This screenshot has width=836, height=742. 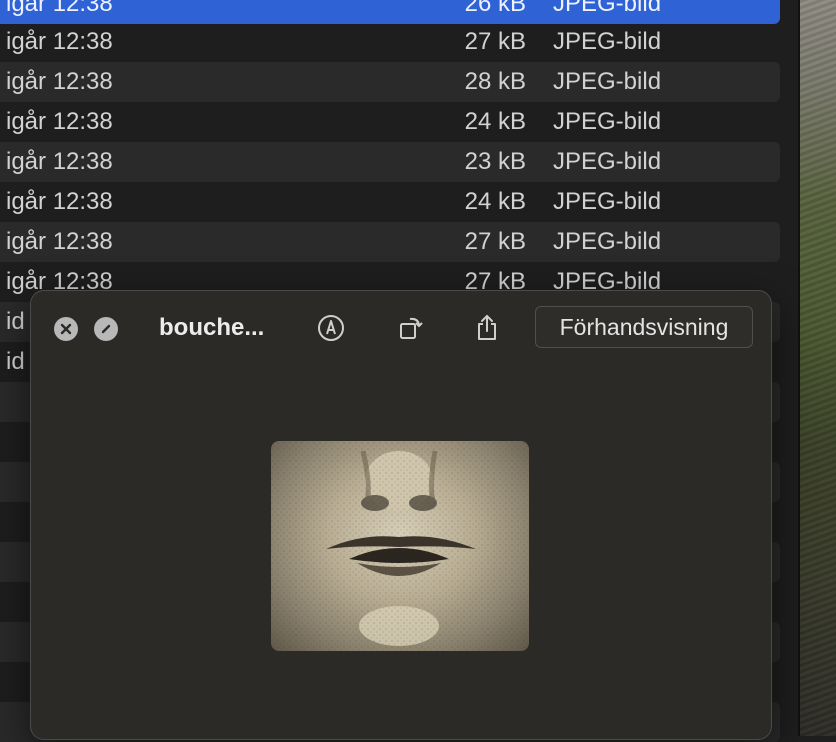 I want to click on markup-icon, so click(x=331, y=328).